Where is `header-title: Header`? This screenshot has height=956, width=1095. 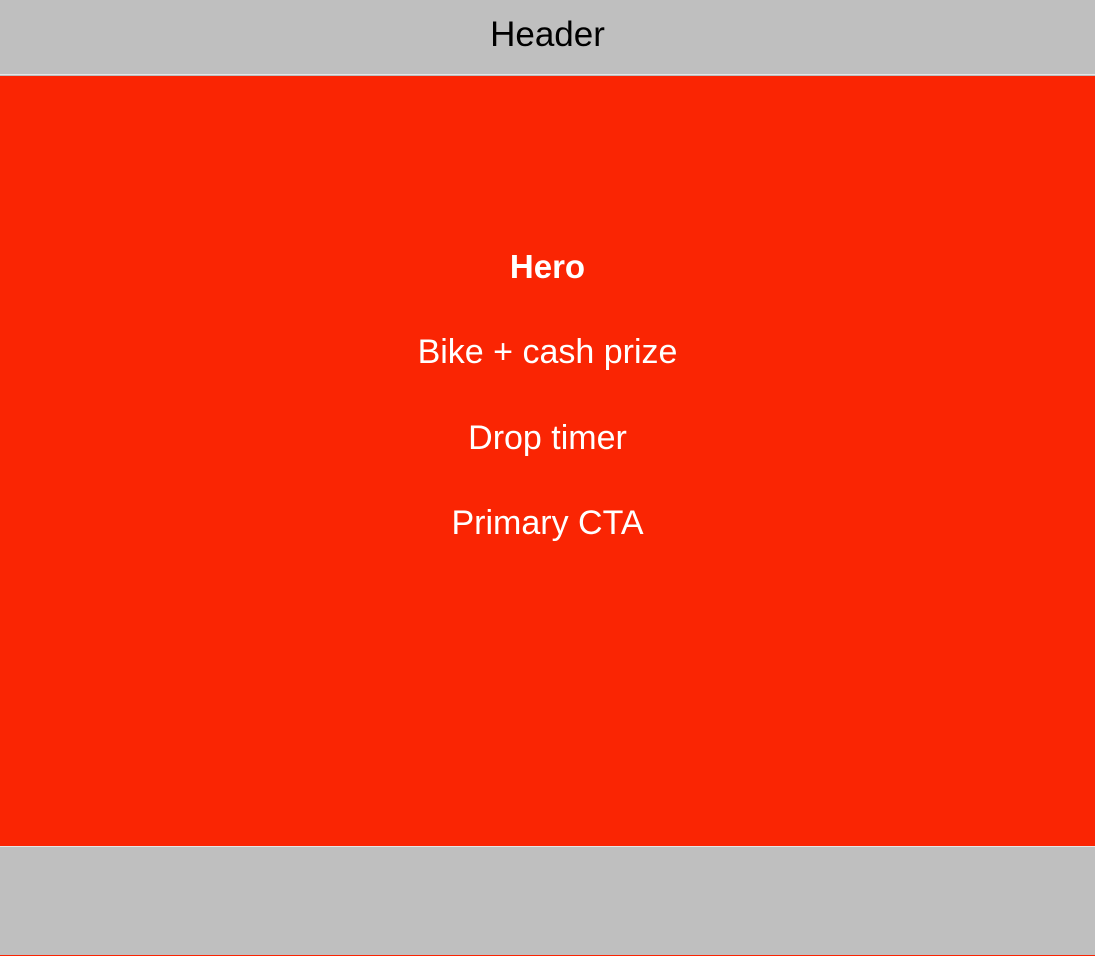
header-title: Header is located at coordinates (547, 34).